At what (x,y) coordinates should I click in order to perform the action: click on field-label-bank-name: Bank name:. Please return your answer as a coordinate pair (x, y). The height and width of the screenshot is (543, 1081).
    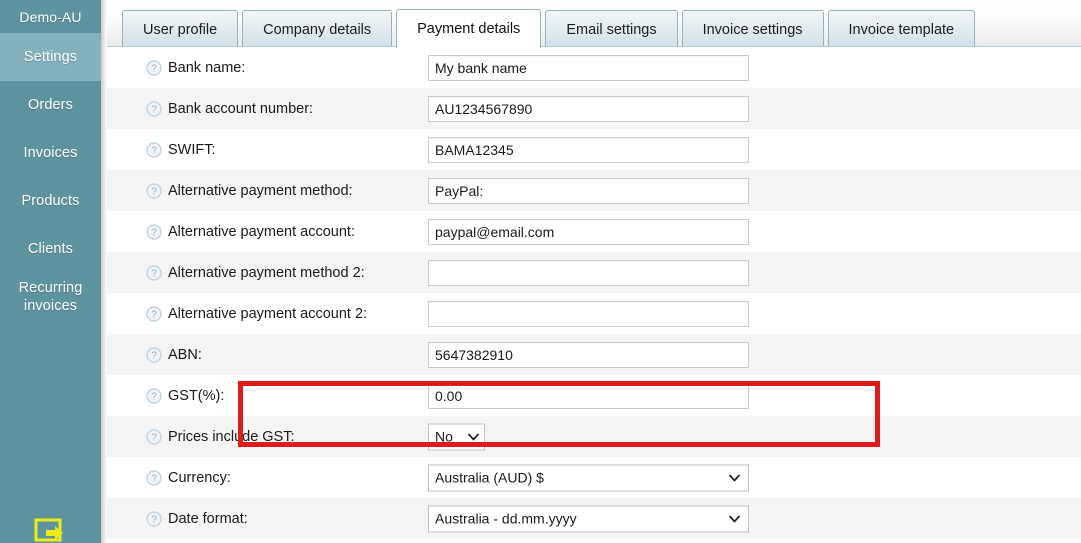
    Looking at the image, I should click on (207, 67).